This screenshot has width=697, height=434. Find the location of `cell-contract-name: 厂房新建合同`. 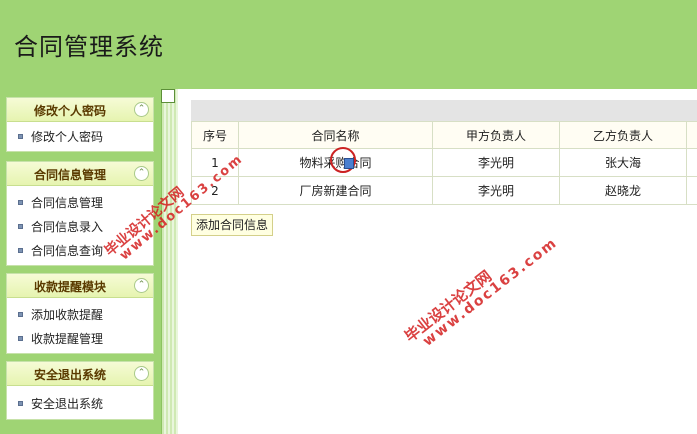

cell-contract-name: 厂房新建合同 is located at coordinates (335, 190).